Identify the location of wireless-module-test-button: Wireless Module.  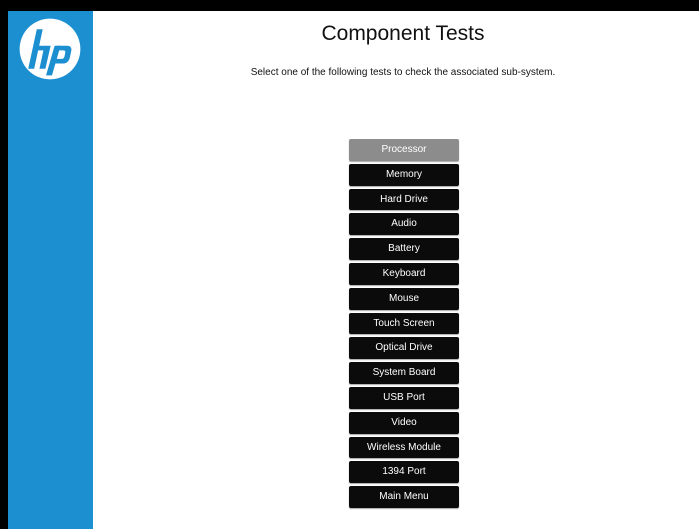
(404, 447).